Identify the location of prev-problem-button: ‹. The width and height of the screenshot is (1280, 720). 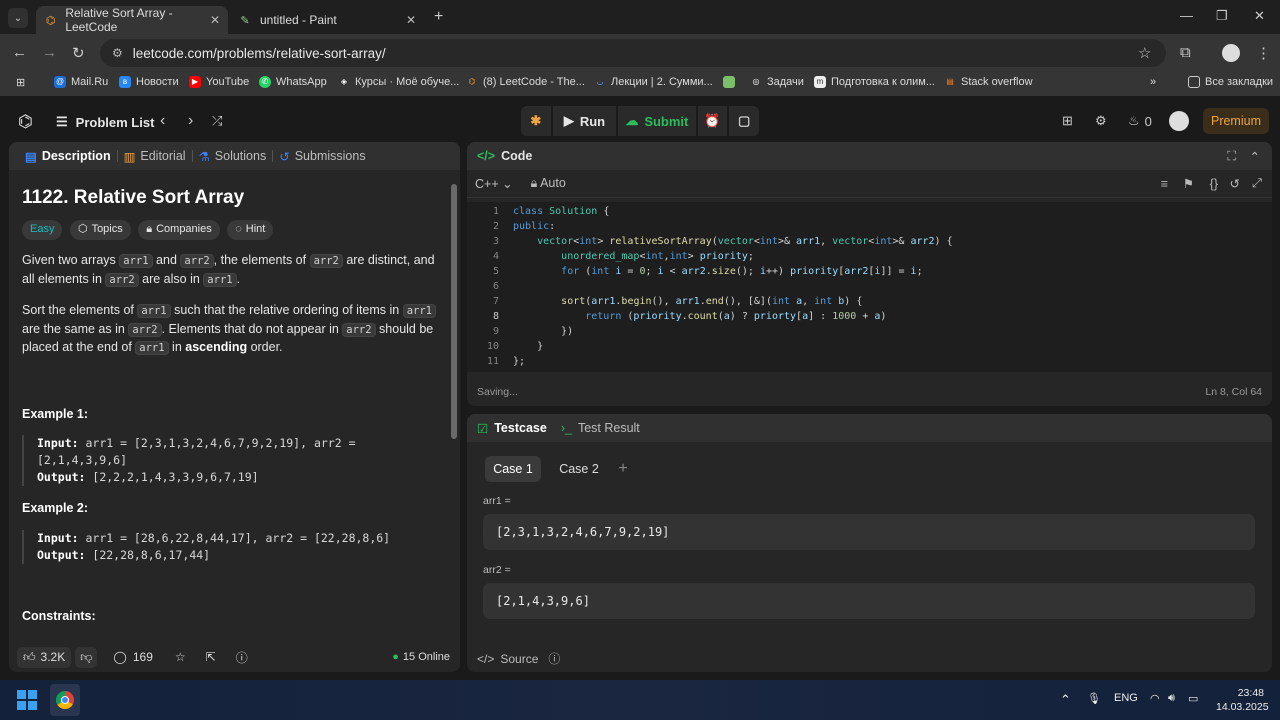
(162, 121).